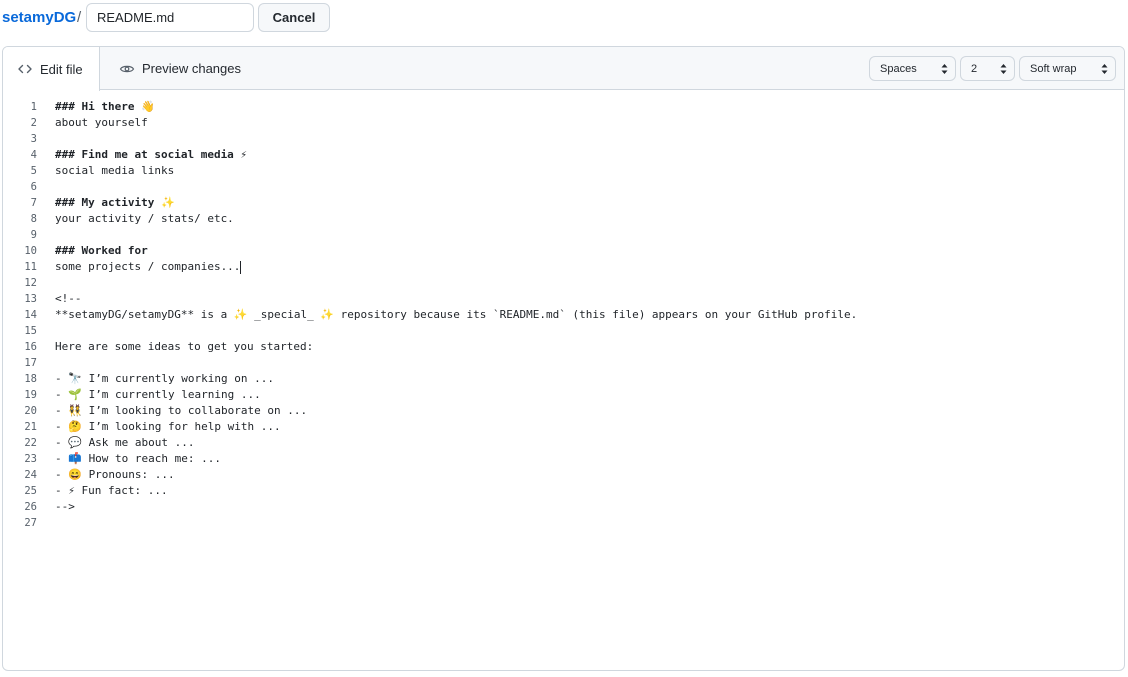 The width and height of the screenshot is (1128, 677). Describe the element at coordinates (563, 155) in the screenshot. I see `code-line: 4 ### Find me at social media ⚡` at that location.